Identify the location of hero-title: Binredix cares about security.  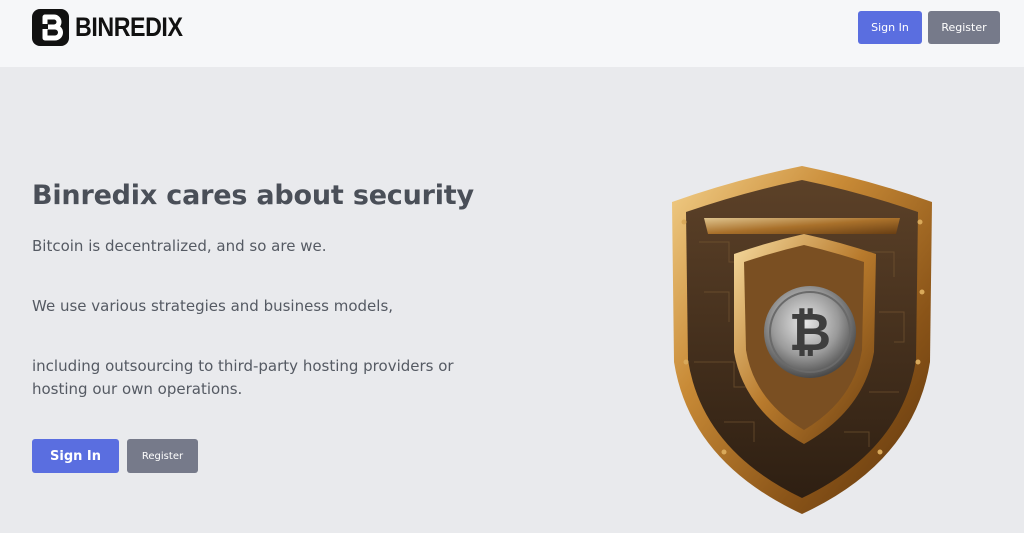
(253, 195).